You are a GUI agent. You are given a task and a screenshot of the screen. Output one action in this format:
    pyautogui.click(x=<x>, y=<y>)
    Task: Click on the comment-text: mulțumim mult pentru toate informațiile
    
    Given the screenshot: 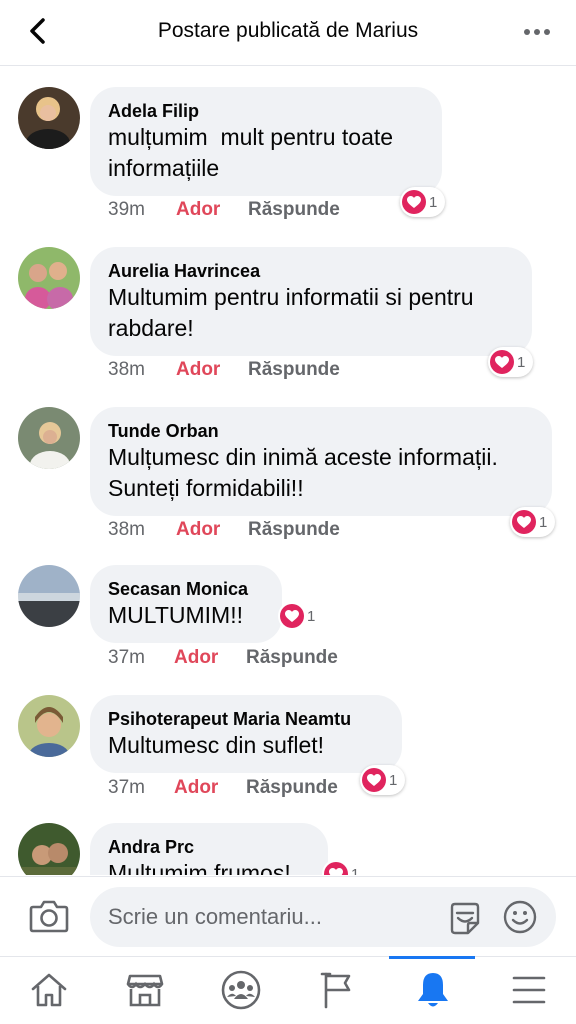 What is the action you would take?
    pyautogui.click(x=251, y=152)
    